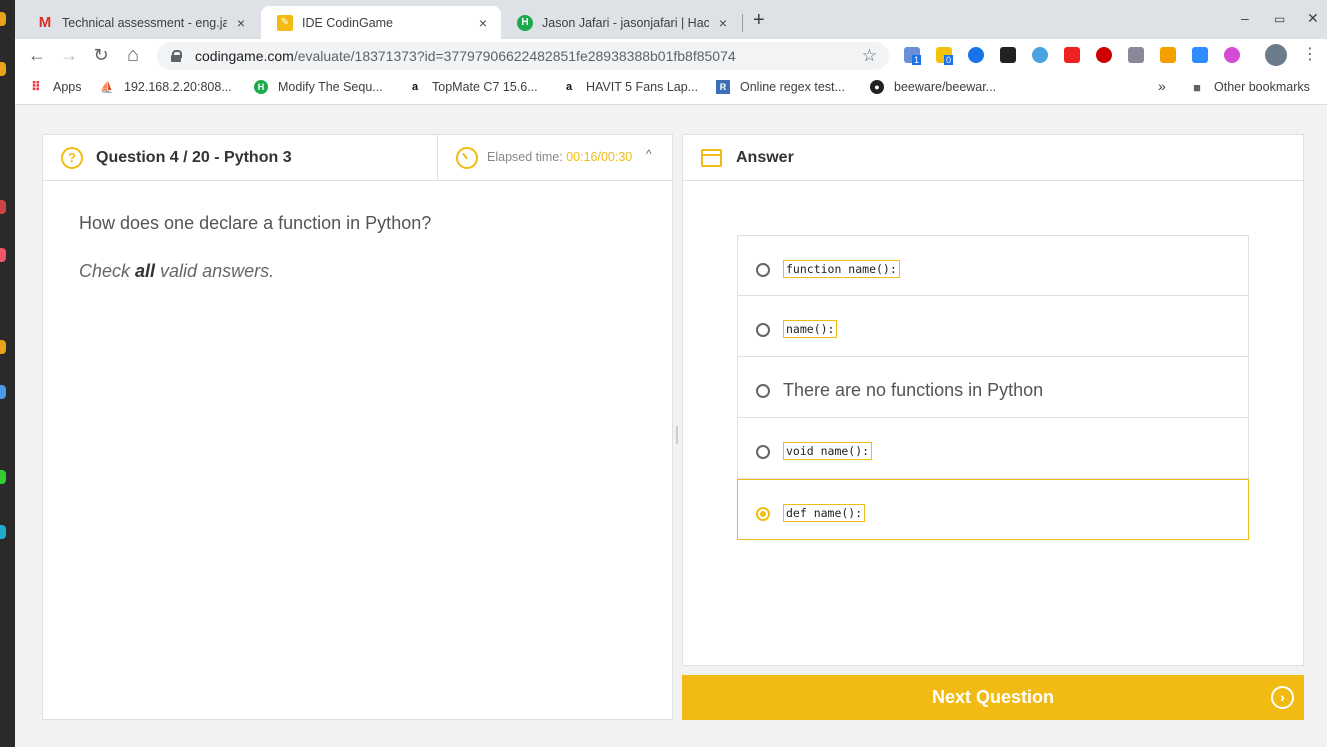 The width and height of the screenshot is (1327, 747). I want to click on extension-badge: 1, so click(917, 60).